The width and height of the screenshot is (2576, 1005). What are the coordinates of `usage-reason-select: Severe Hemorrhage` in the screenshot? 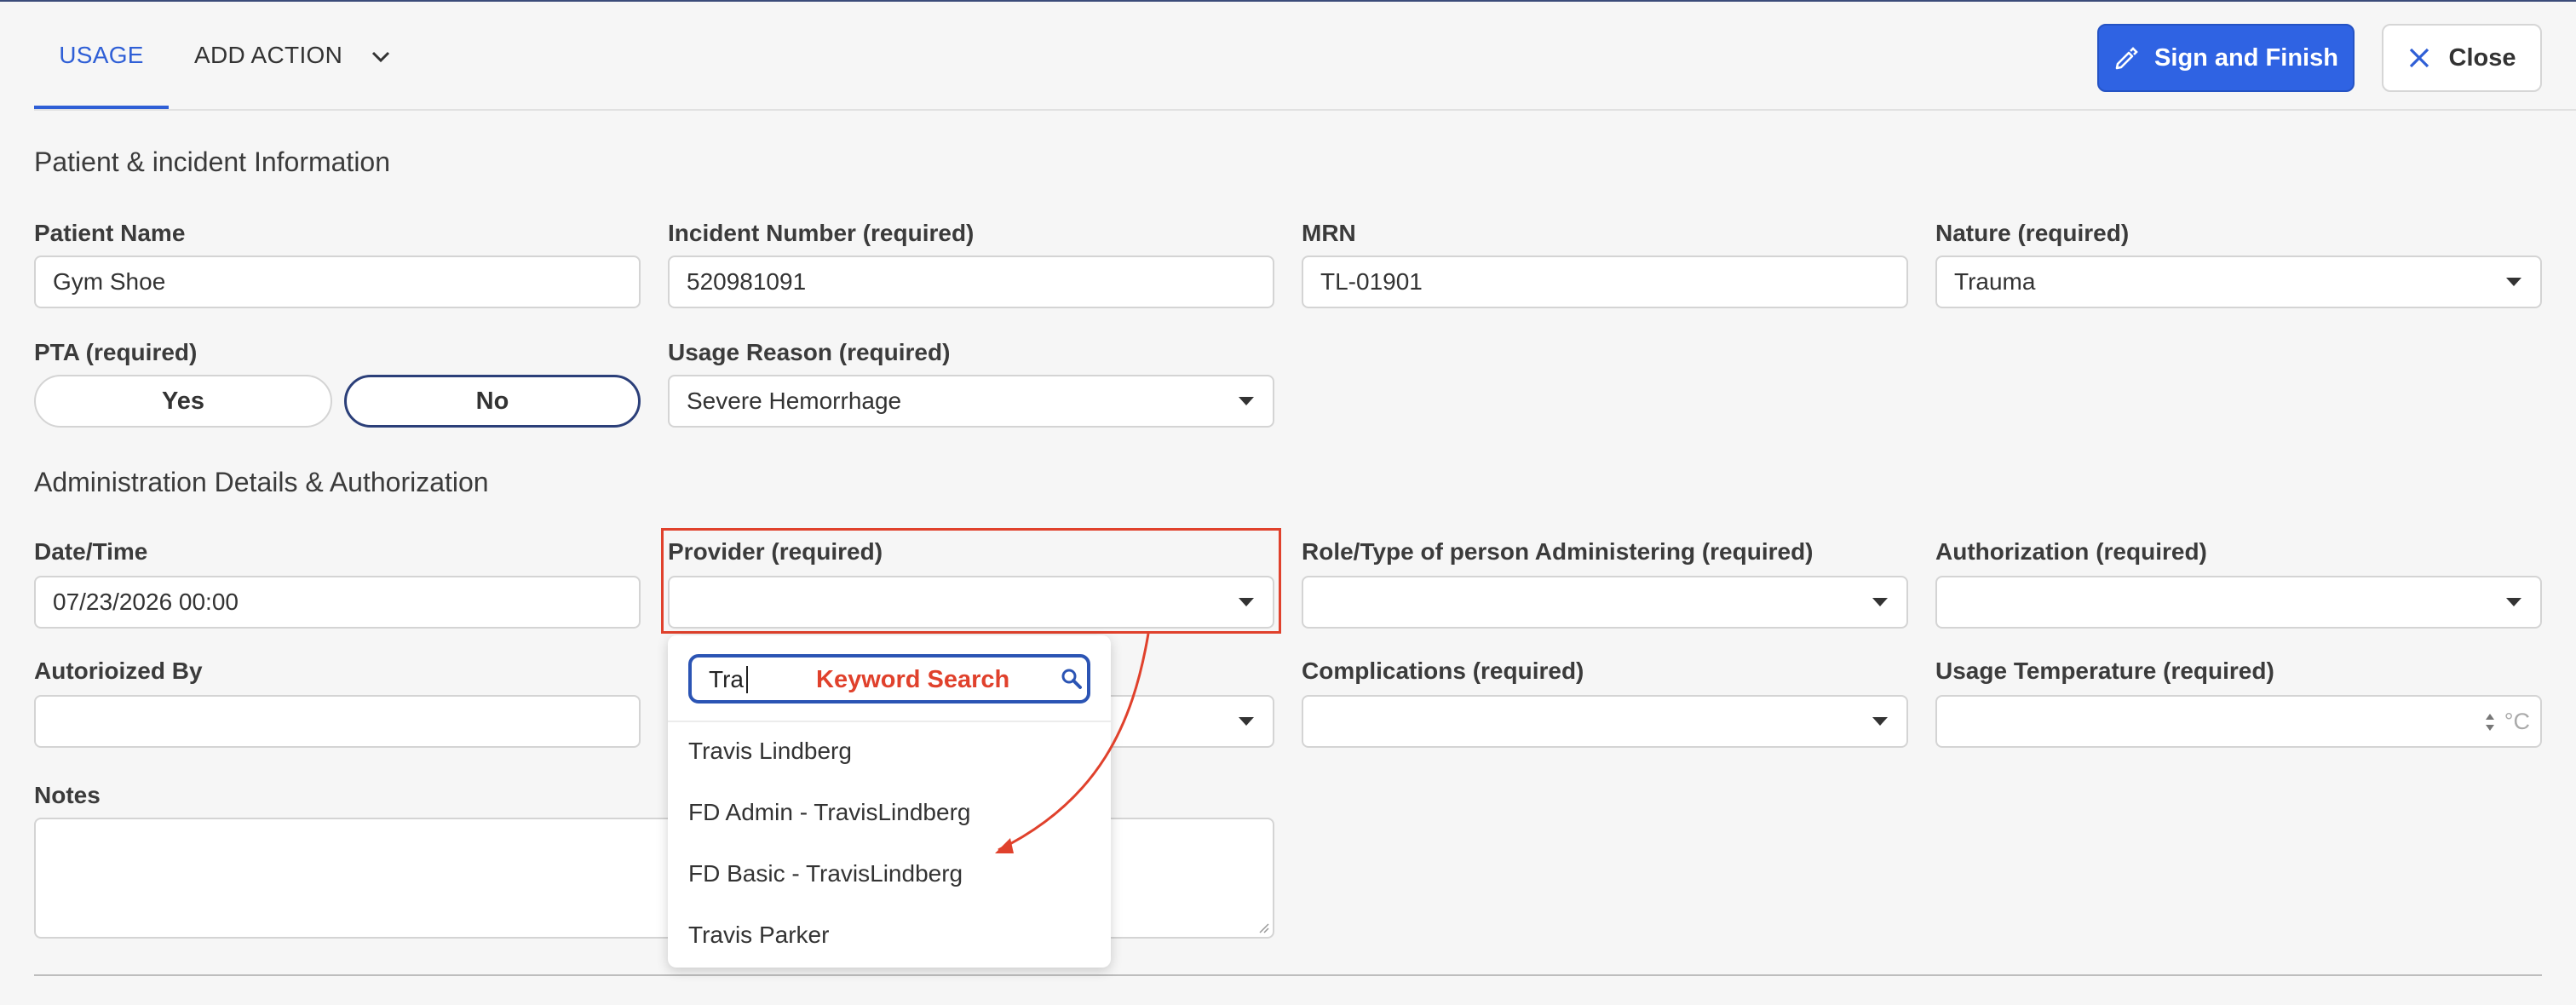 It's located at (971, 401).